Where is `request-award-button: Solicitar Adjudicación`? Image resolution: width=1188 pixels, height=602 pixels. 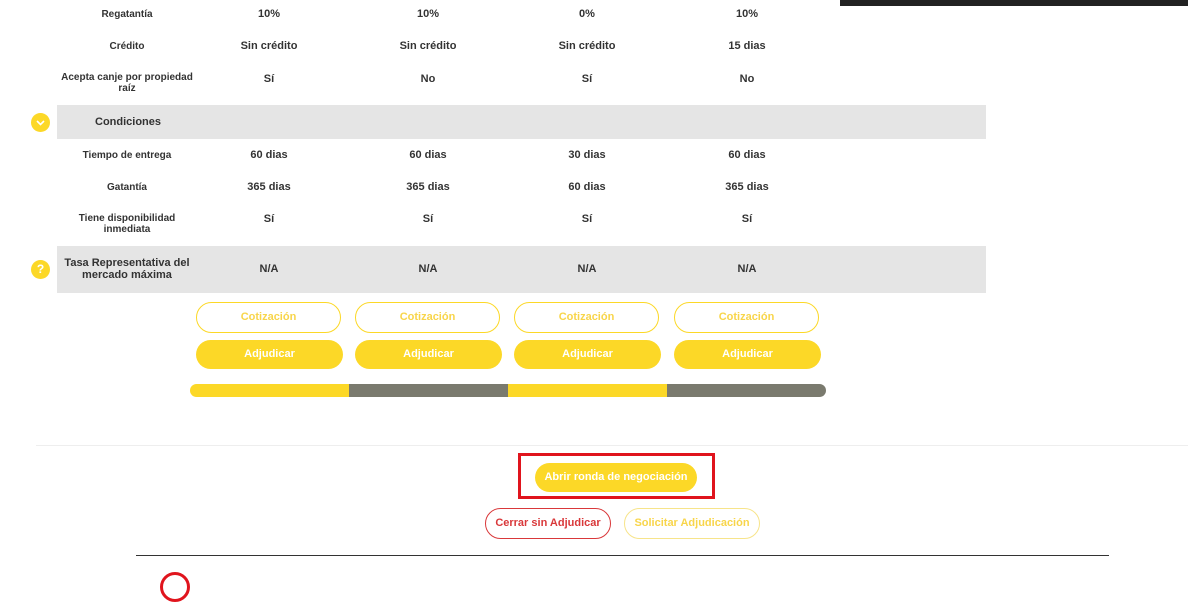 request-award-button: Solicitar Adjudicación is located at coordinates (692, 523).